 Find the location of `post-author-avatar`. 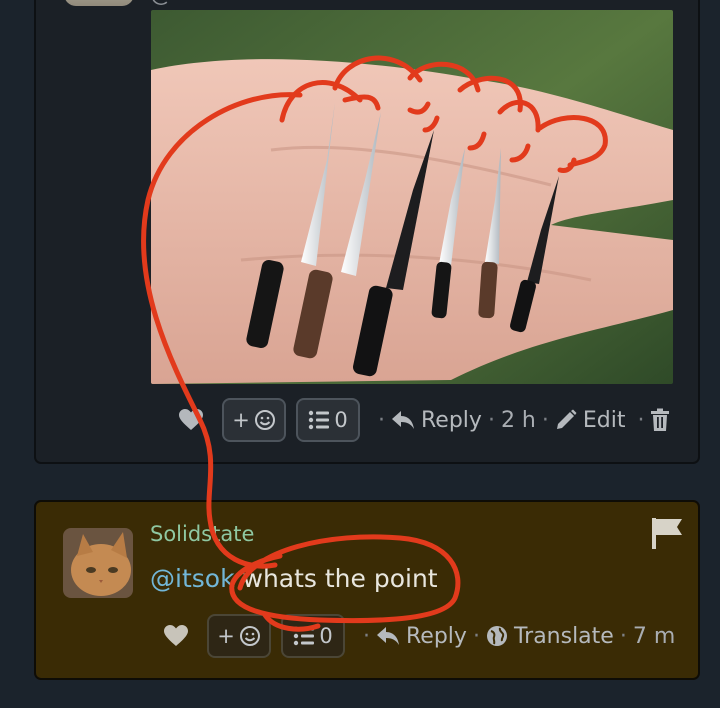

post-author-avatar is located at coordinates (99, 3).